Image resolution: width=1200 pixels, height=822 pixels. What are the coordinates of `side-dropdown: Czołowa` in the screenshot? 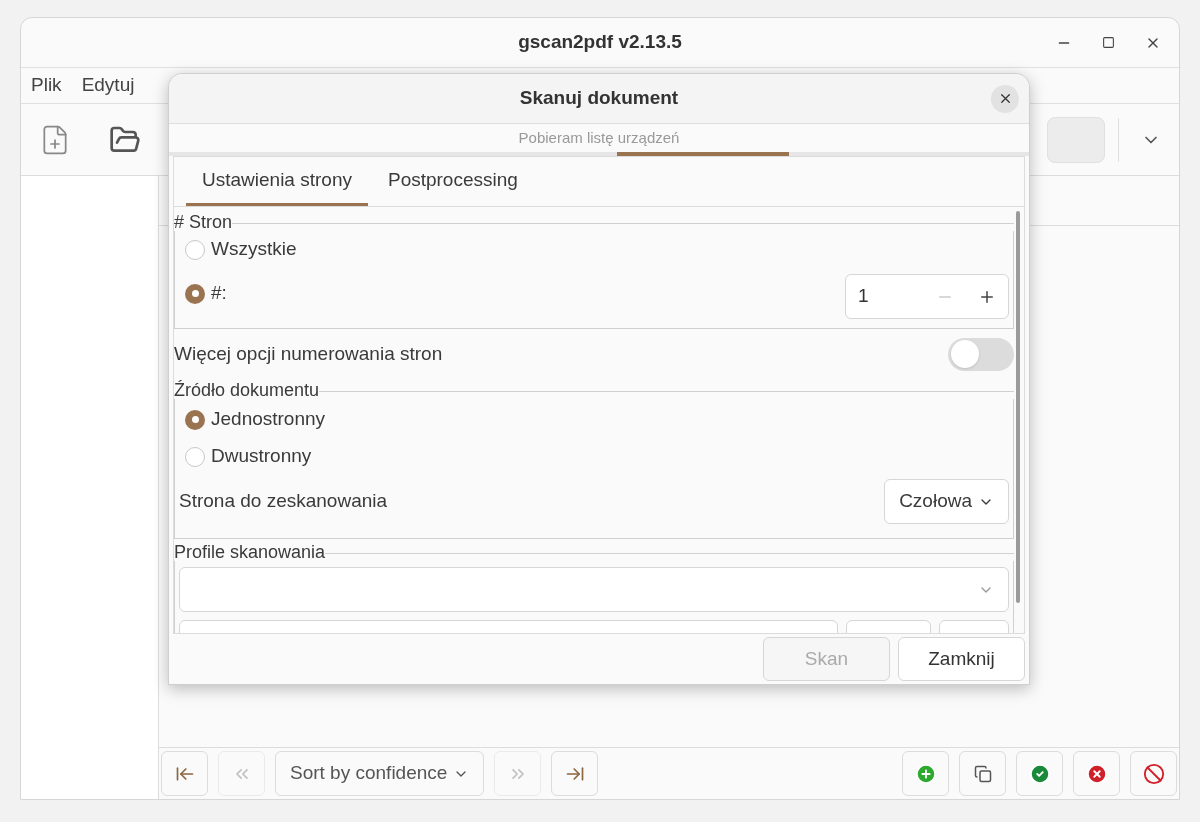 It's located at (946, 501).